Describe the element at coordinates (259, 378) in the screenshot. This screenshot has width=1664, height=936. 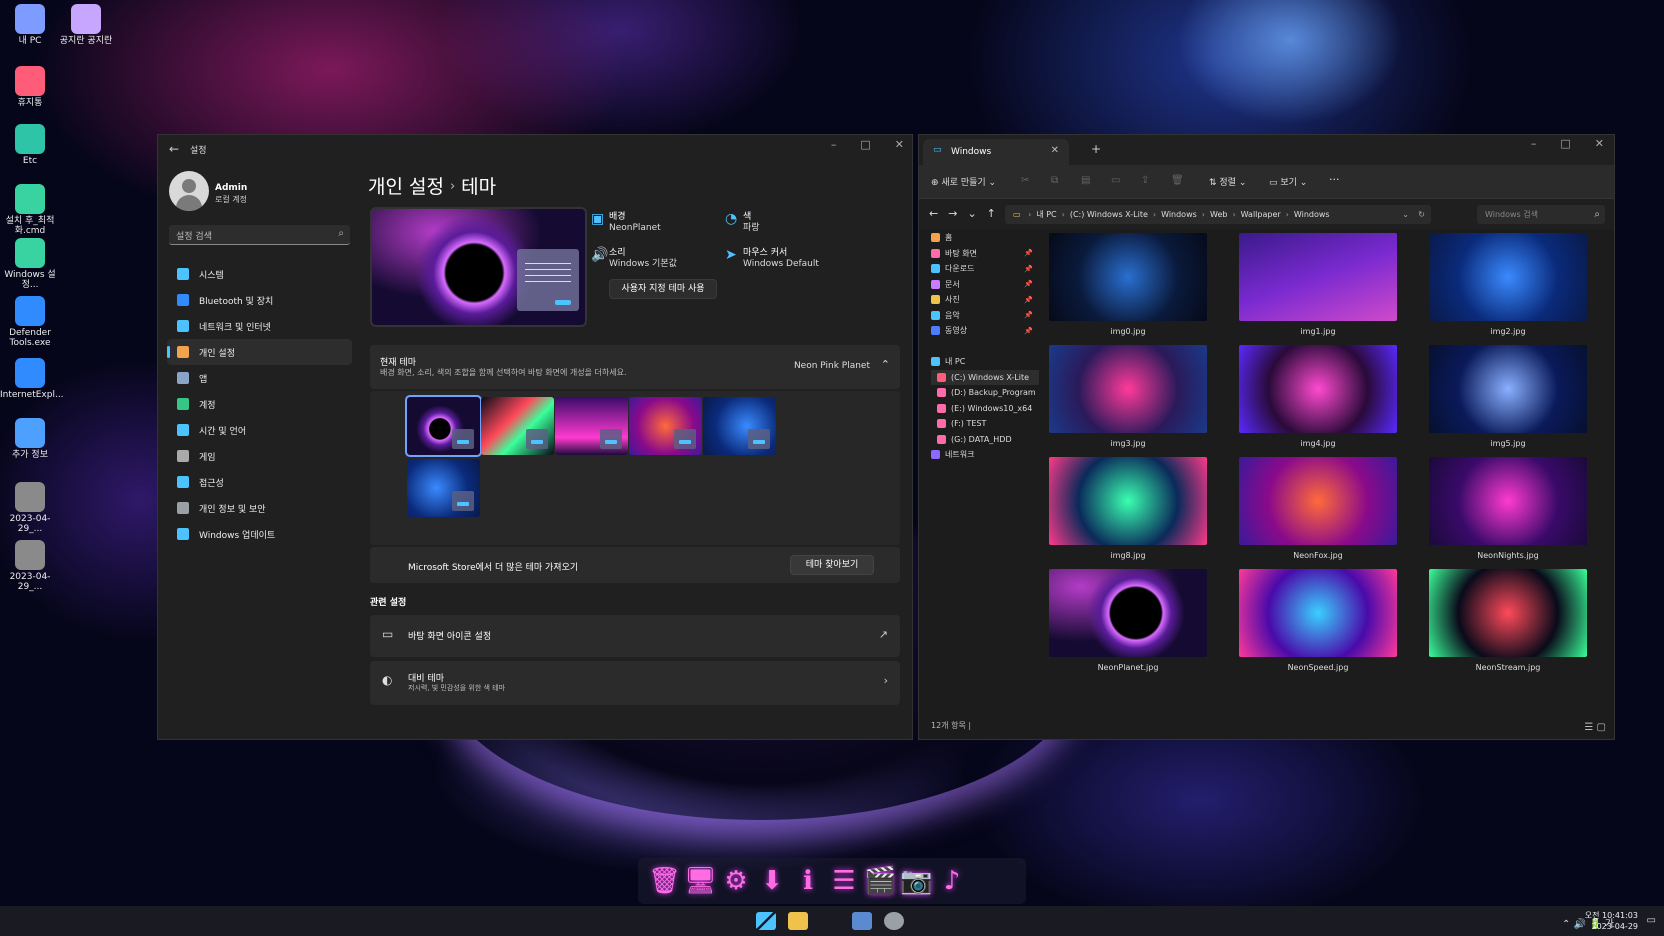
I see `nav-item-4: 앱` at that location.